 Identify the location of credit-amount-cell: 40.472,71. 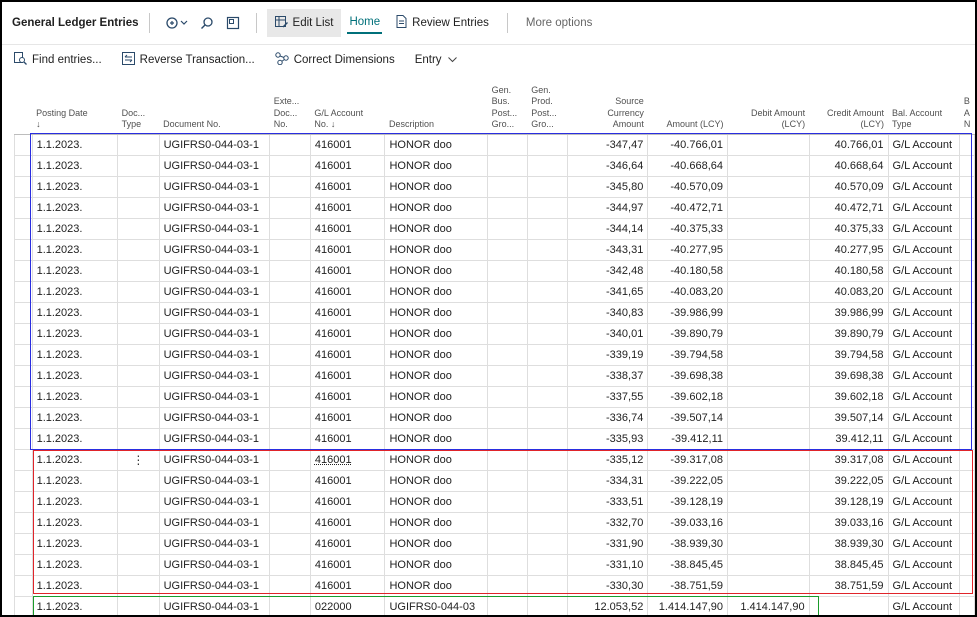
(849, 208).